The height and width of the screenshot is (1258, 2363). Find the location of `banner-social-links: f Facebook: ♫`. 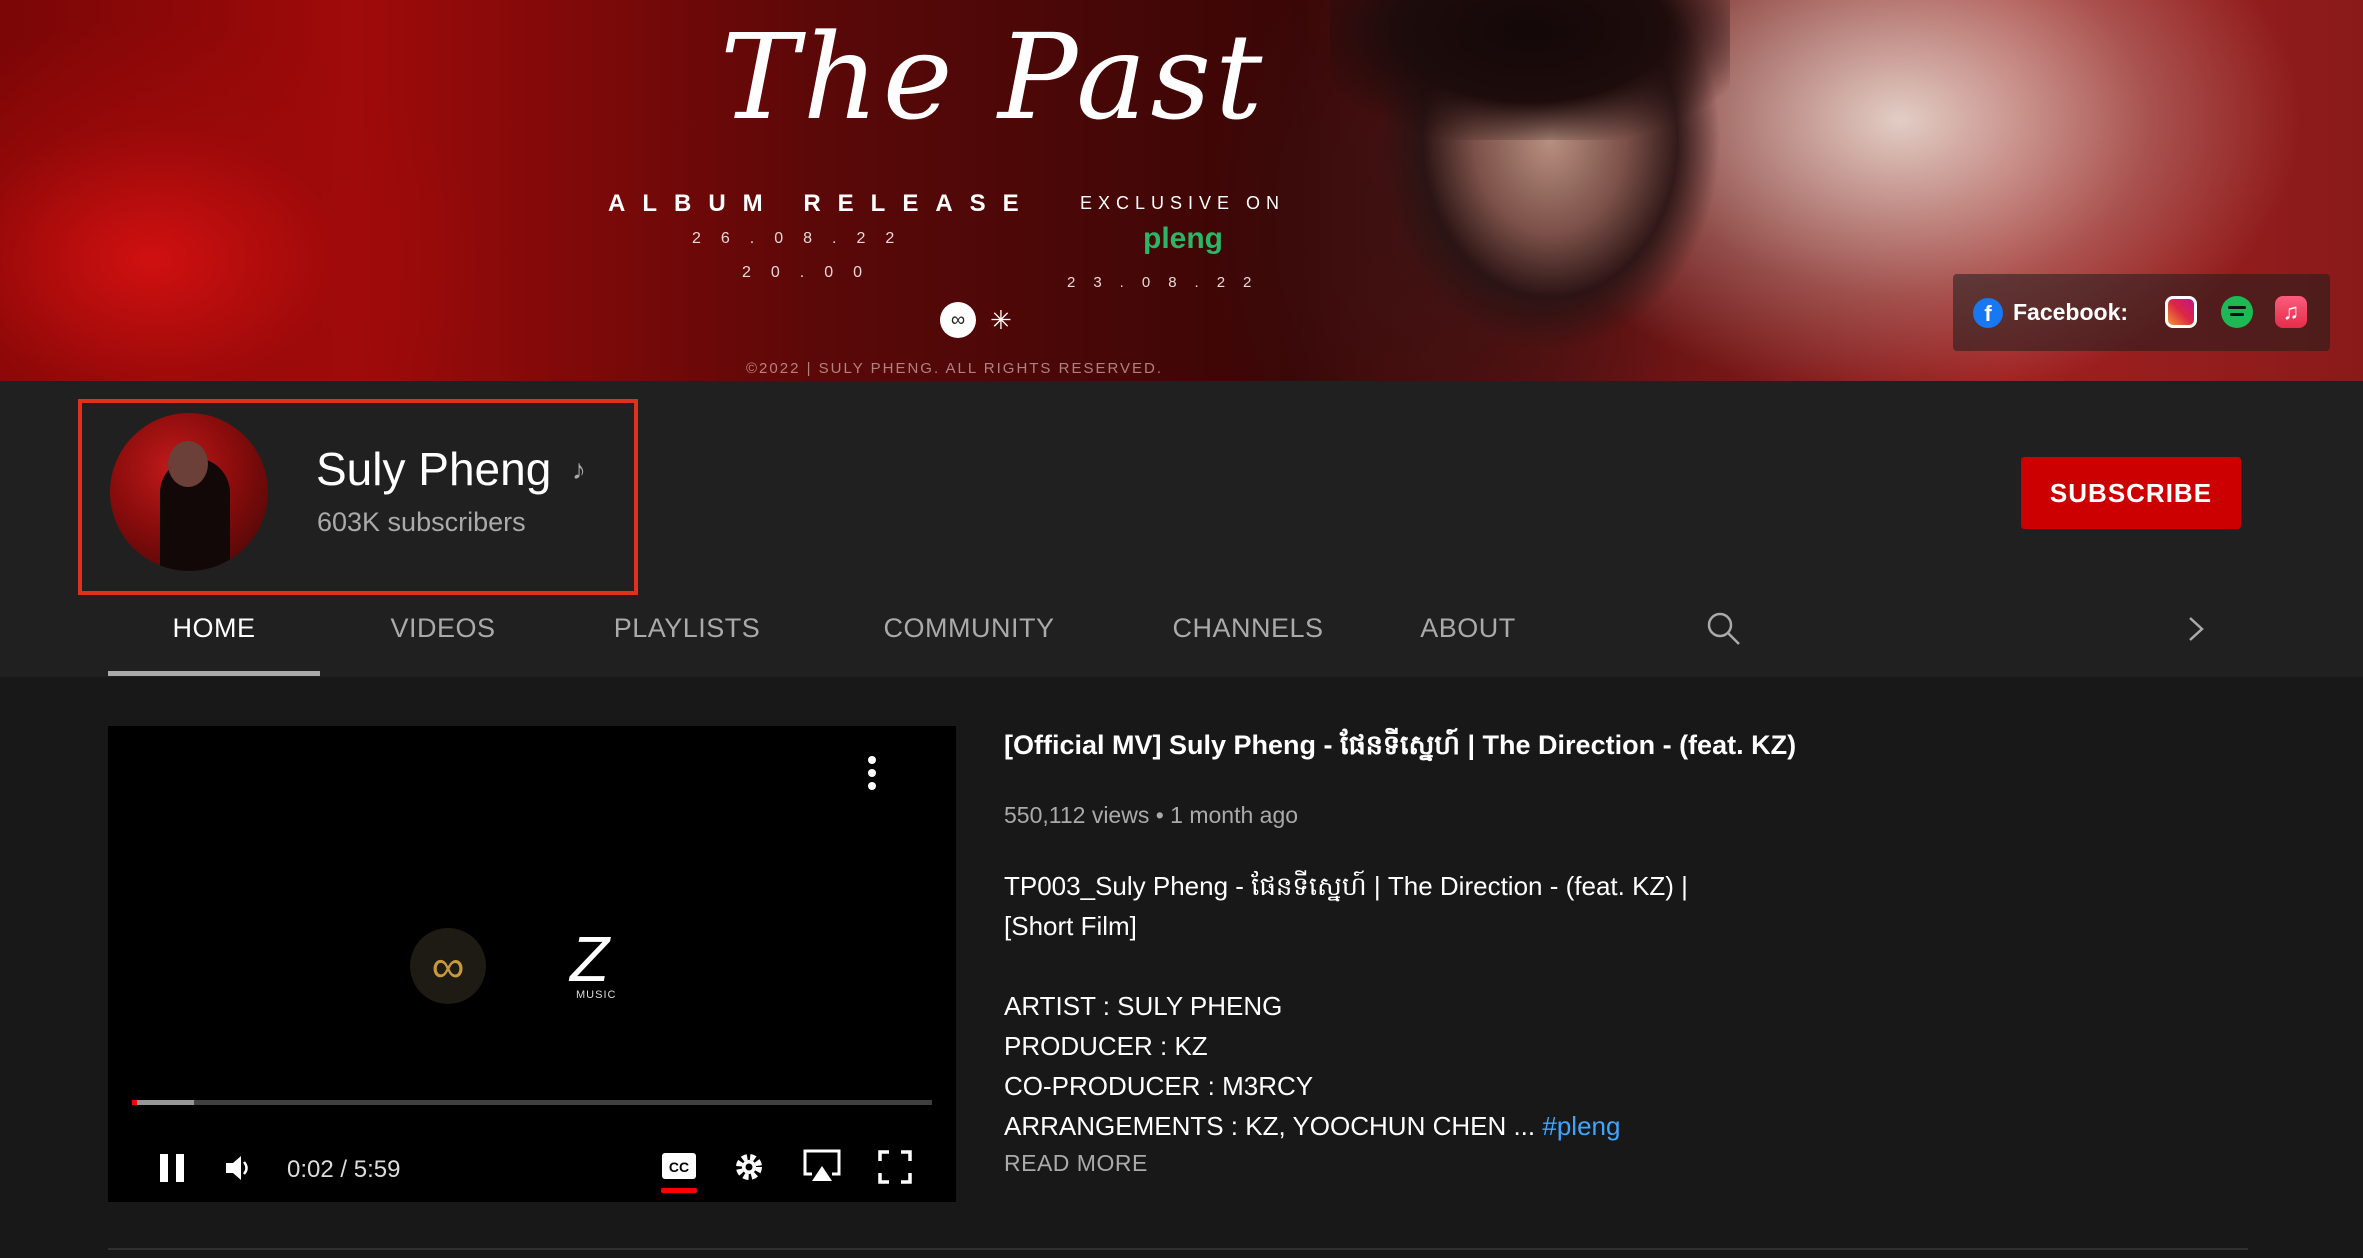

banner-social-links: f Facebook: ♫ is located at coordinates (2141, 312).